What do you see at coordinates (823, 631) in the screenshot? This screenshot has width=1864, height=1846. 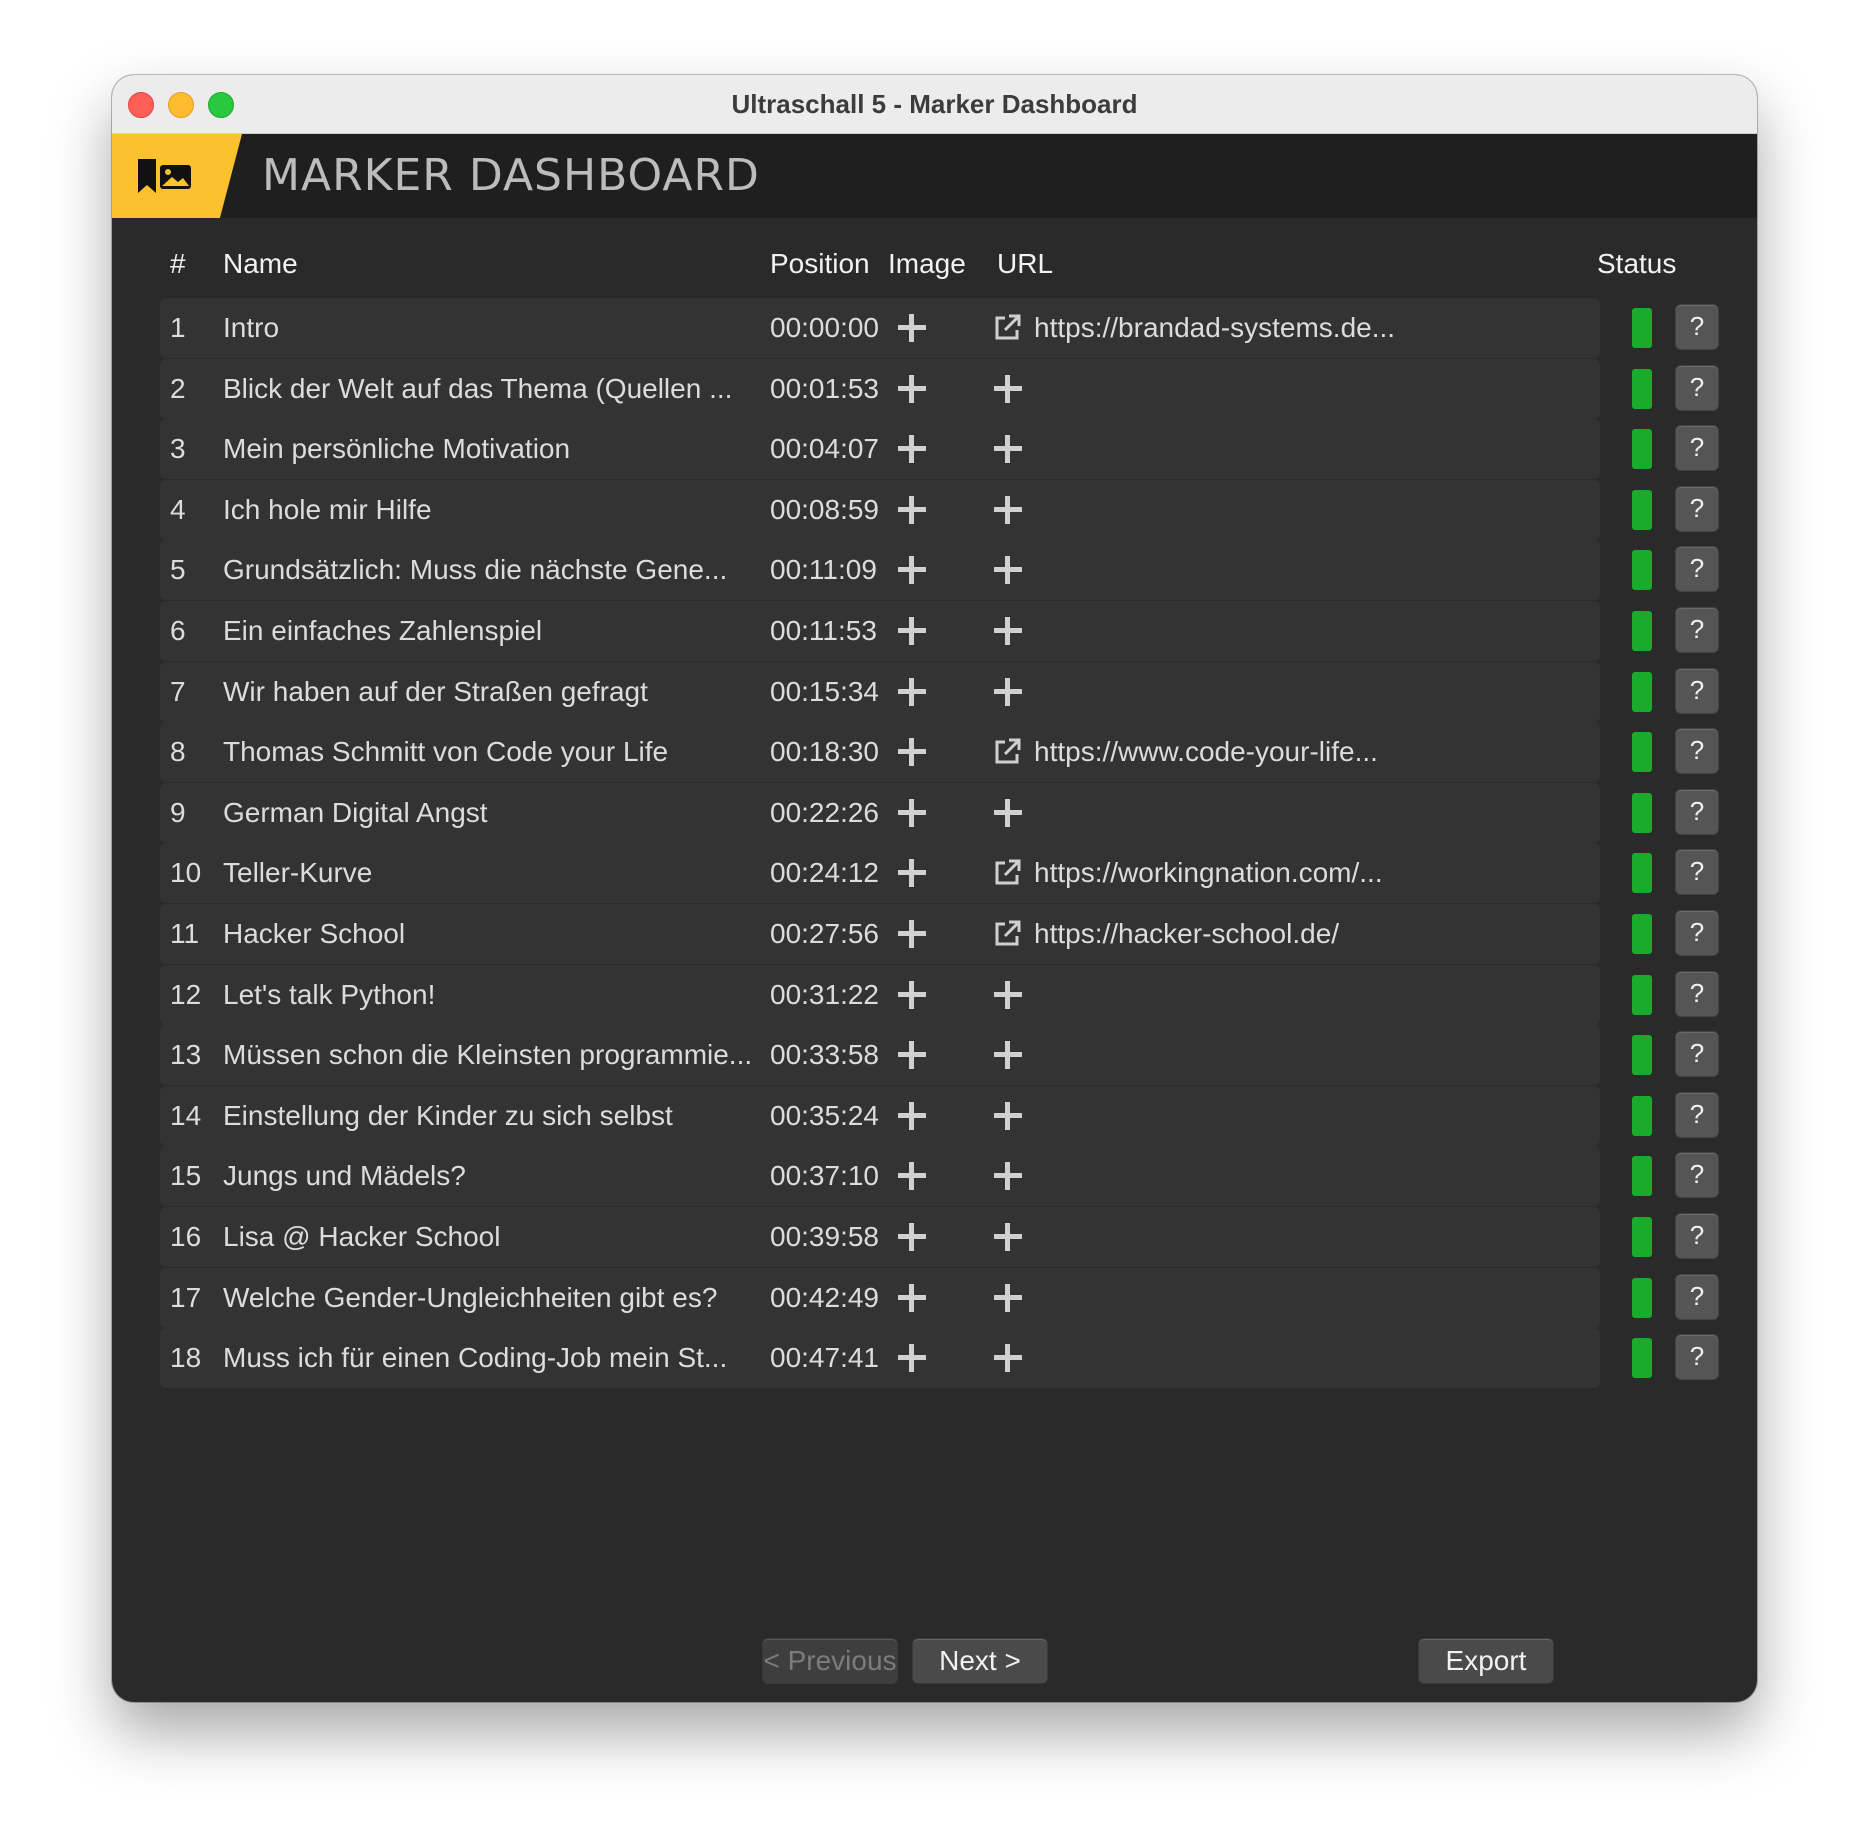 I see `marker-position: 00:11:53` at bounding box center [823, 631].